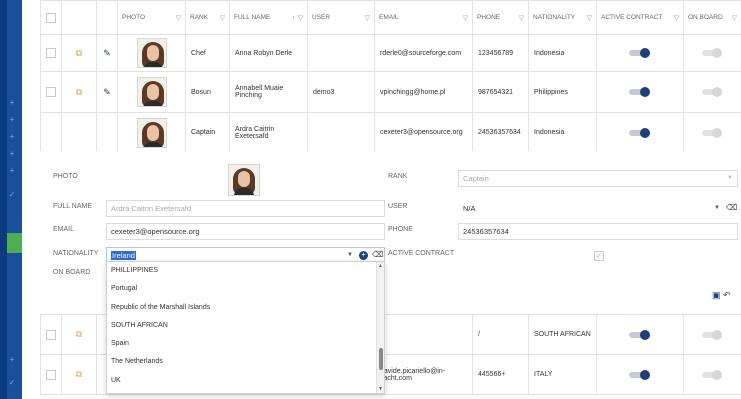 The width and height of the screenshot is (741, 399). What do you see at coordinates (727, 295) in the screenshot?
I see `undo-icon: ↶` at bounding box center [727, 295].